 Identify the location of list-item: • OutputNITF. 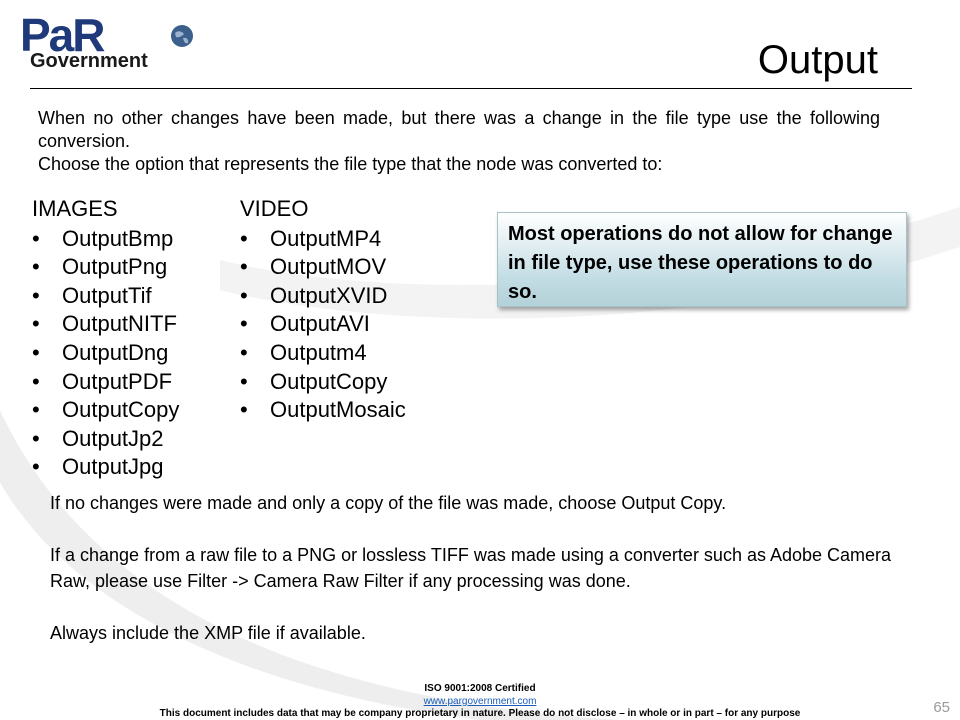
(105, 324).